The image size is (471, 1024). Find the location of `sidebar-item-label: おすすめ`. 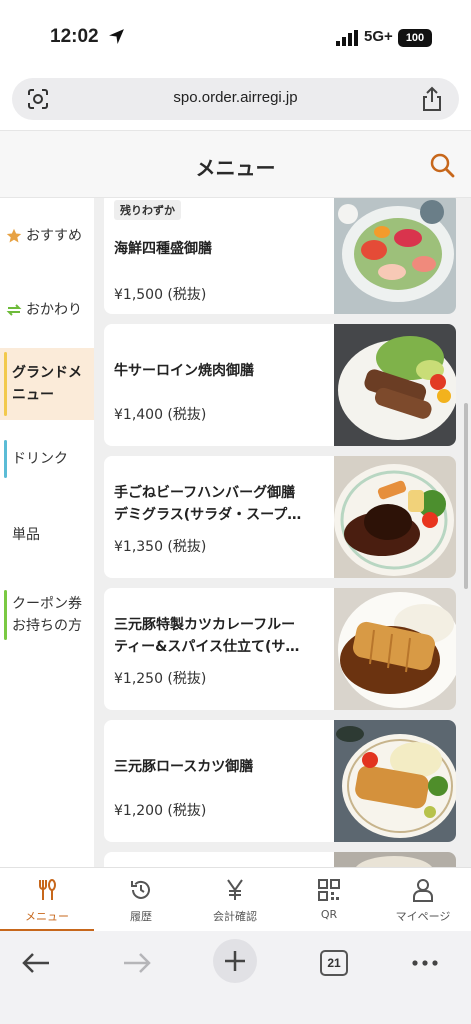

sidebar-item-label: おすすめ is located at coordinates (54, 236).